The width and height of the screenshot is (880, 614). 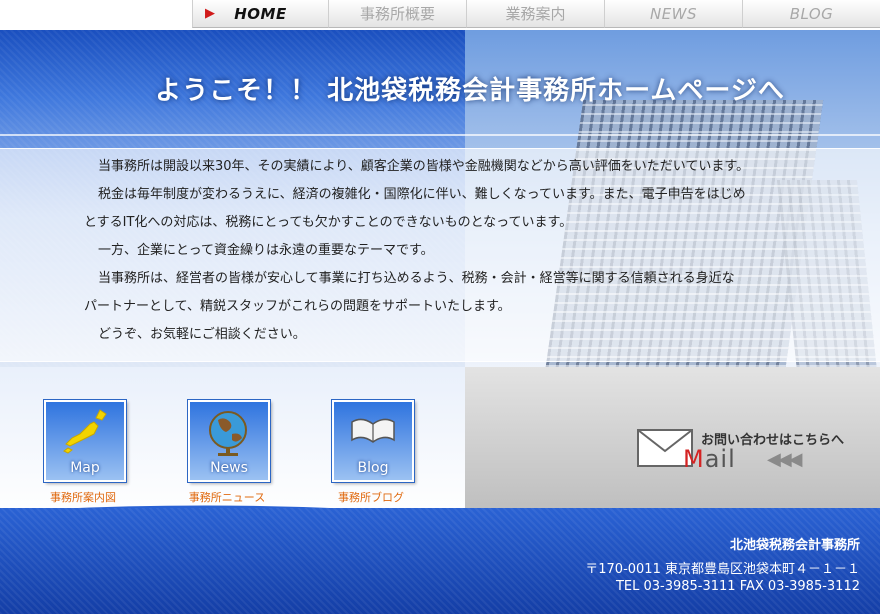 I want to click on globe-icon, so click(x=228, y=433).